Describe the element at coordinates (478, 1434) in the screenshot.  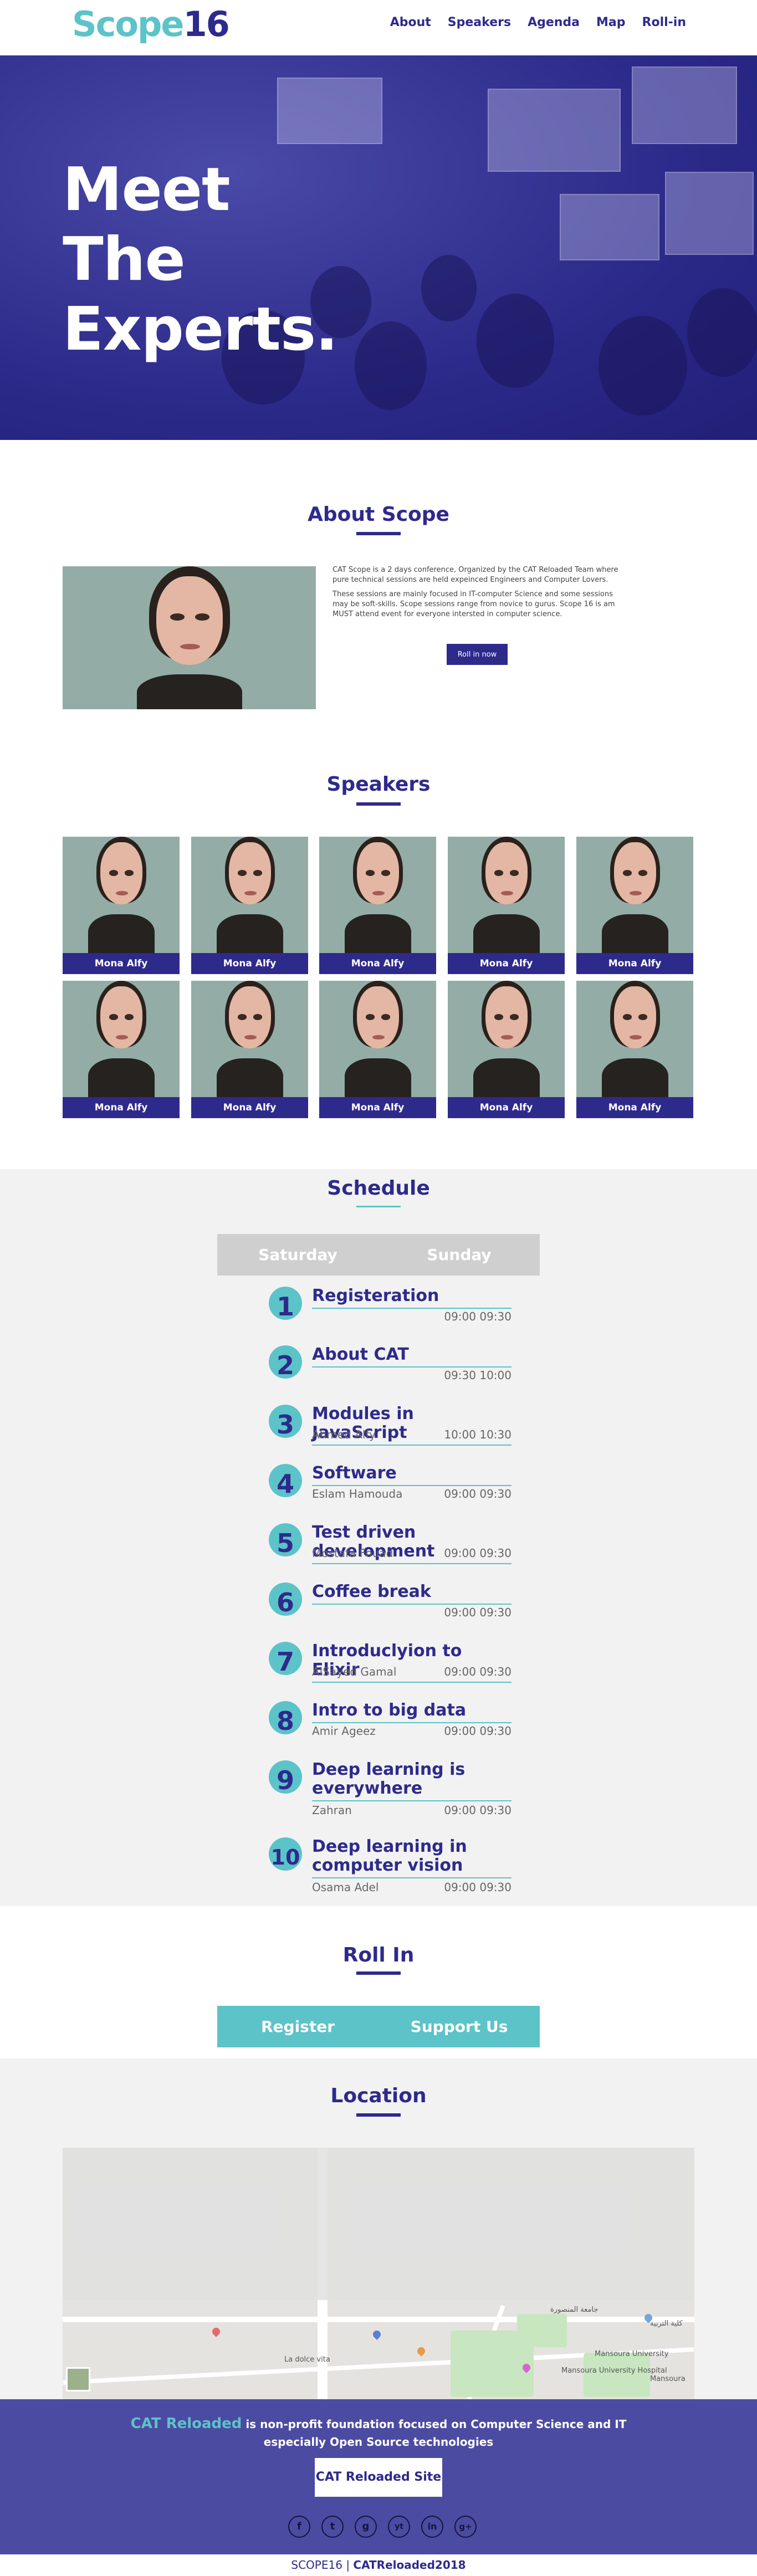
I see `session-time: 10:00 10:30` at that location.